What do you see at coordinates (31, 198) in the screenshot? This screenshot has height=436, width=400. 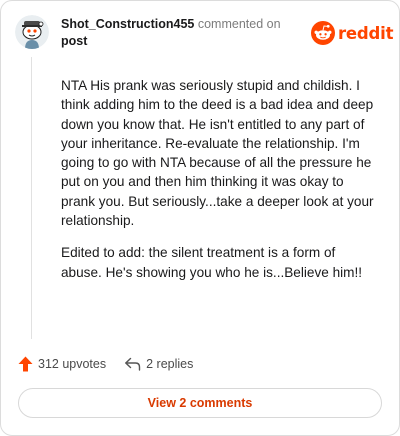 I see `thread-line` at bounding box center [31, 198].